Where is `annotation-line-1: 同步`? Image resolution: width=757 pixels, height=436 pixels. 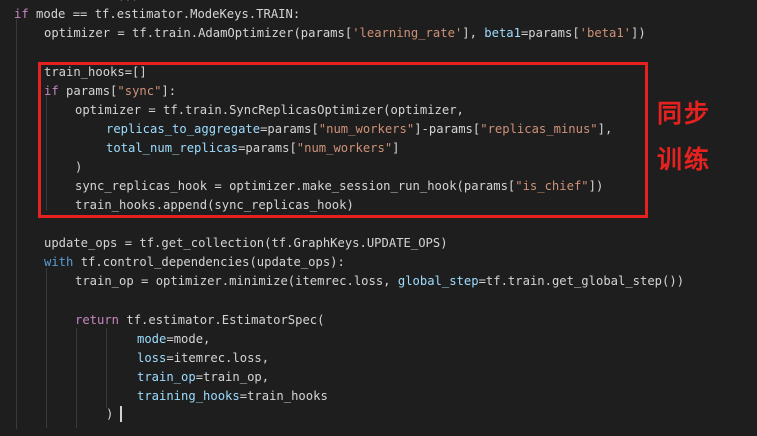
annotation-line-1: 同步 is located at coordinates (684, 113).